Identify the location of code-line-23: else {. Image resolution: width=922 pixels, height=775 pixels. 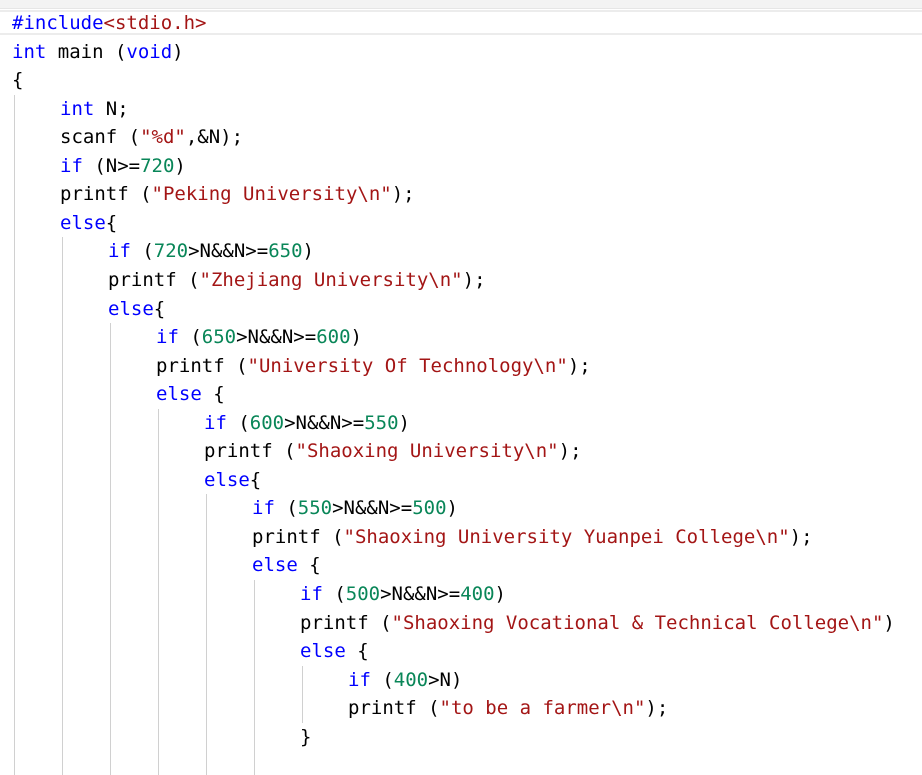
(334, 651).